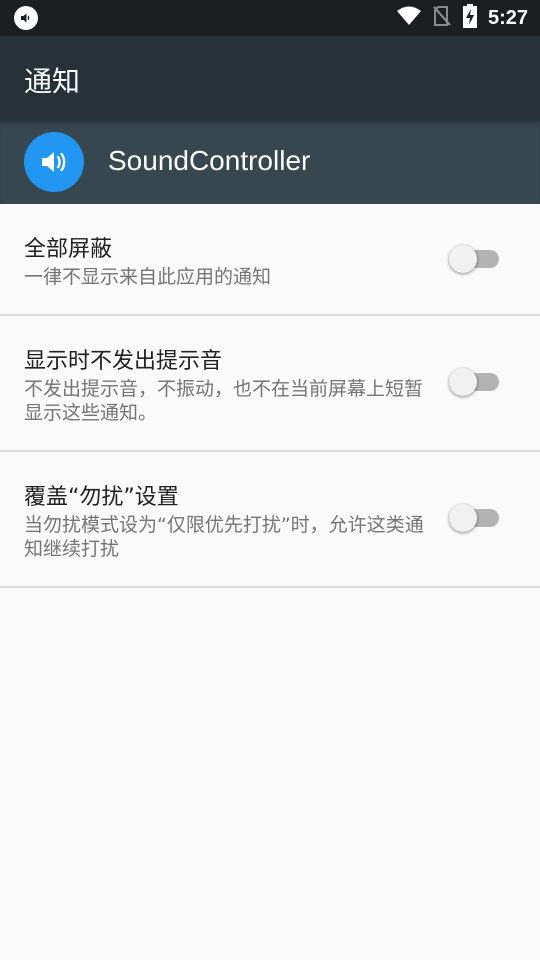 The width and height of the screenshot is (540, 960). I want to click on block-all-toggle, so click(475, 259).